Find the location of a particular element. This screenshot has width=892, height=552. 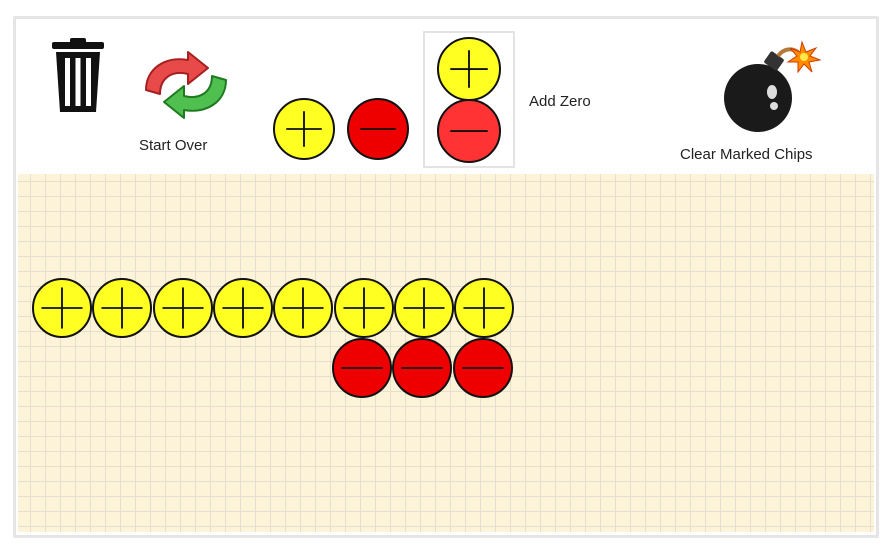

bomb-icon is located at coordinates (773, 86).